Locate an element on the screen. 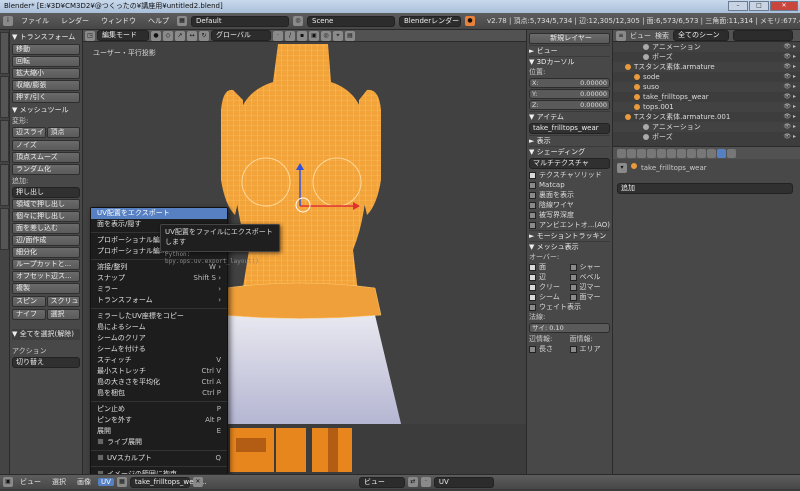  smooth-vertex-button: 頂点スムーズ is located at coordinates (46, 157).